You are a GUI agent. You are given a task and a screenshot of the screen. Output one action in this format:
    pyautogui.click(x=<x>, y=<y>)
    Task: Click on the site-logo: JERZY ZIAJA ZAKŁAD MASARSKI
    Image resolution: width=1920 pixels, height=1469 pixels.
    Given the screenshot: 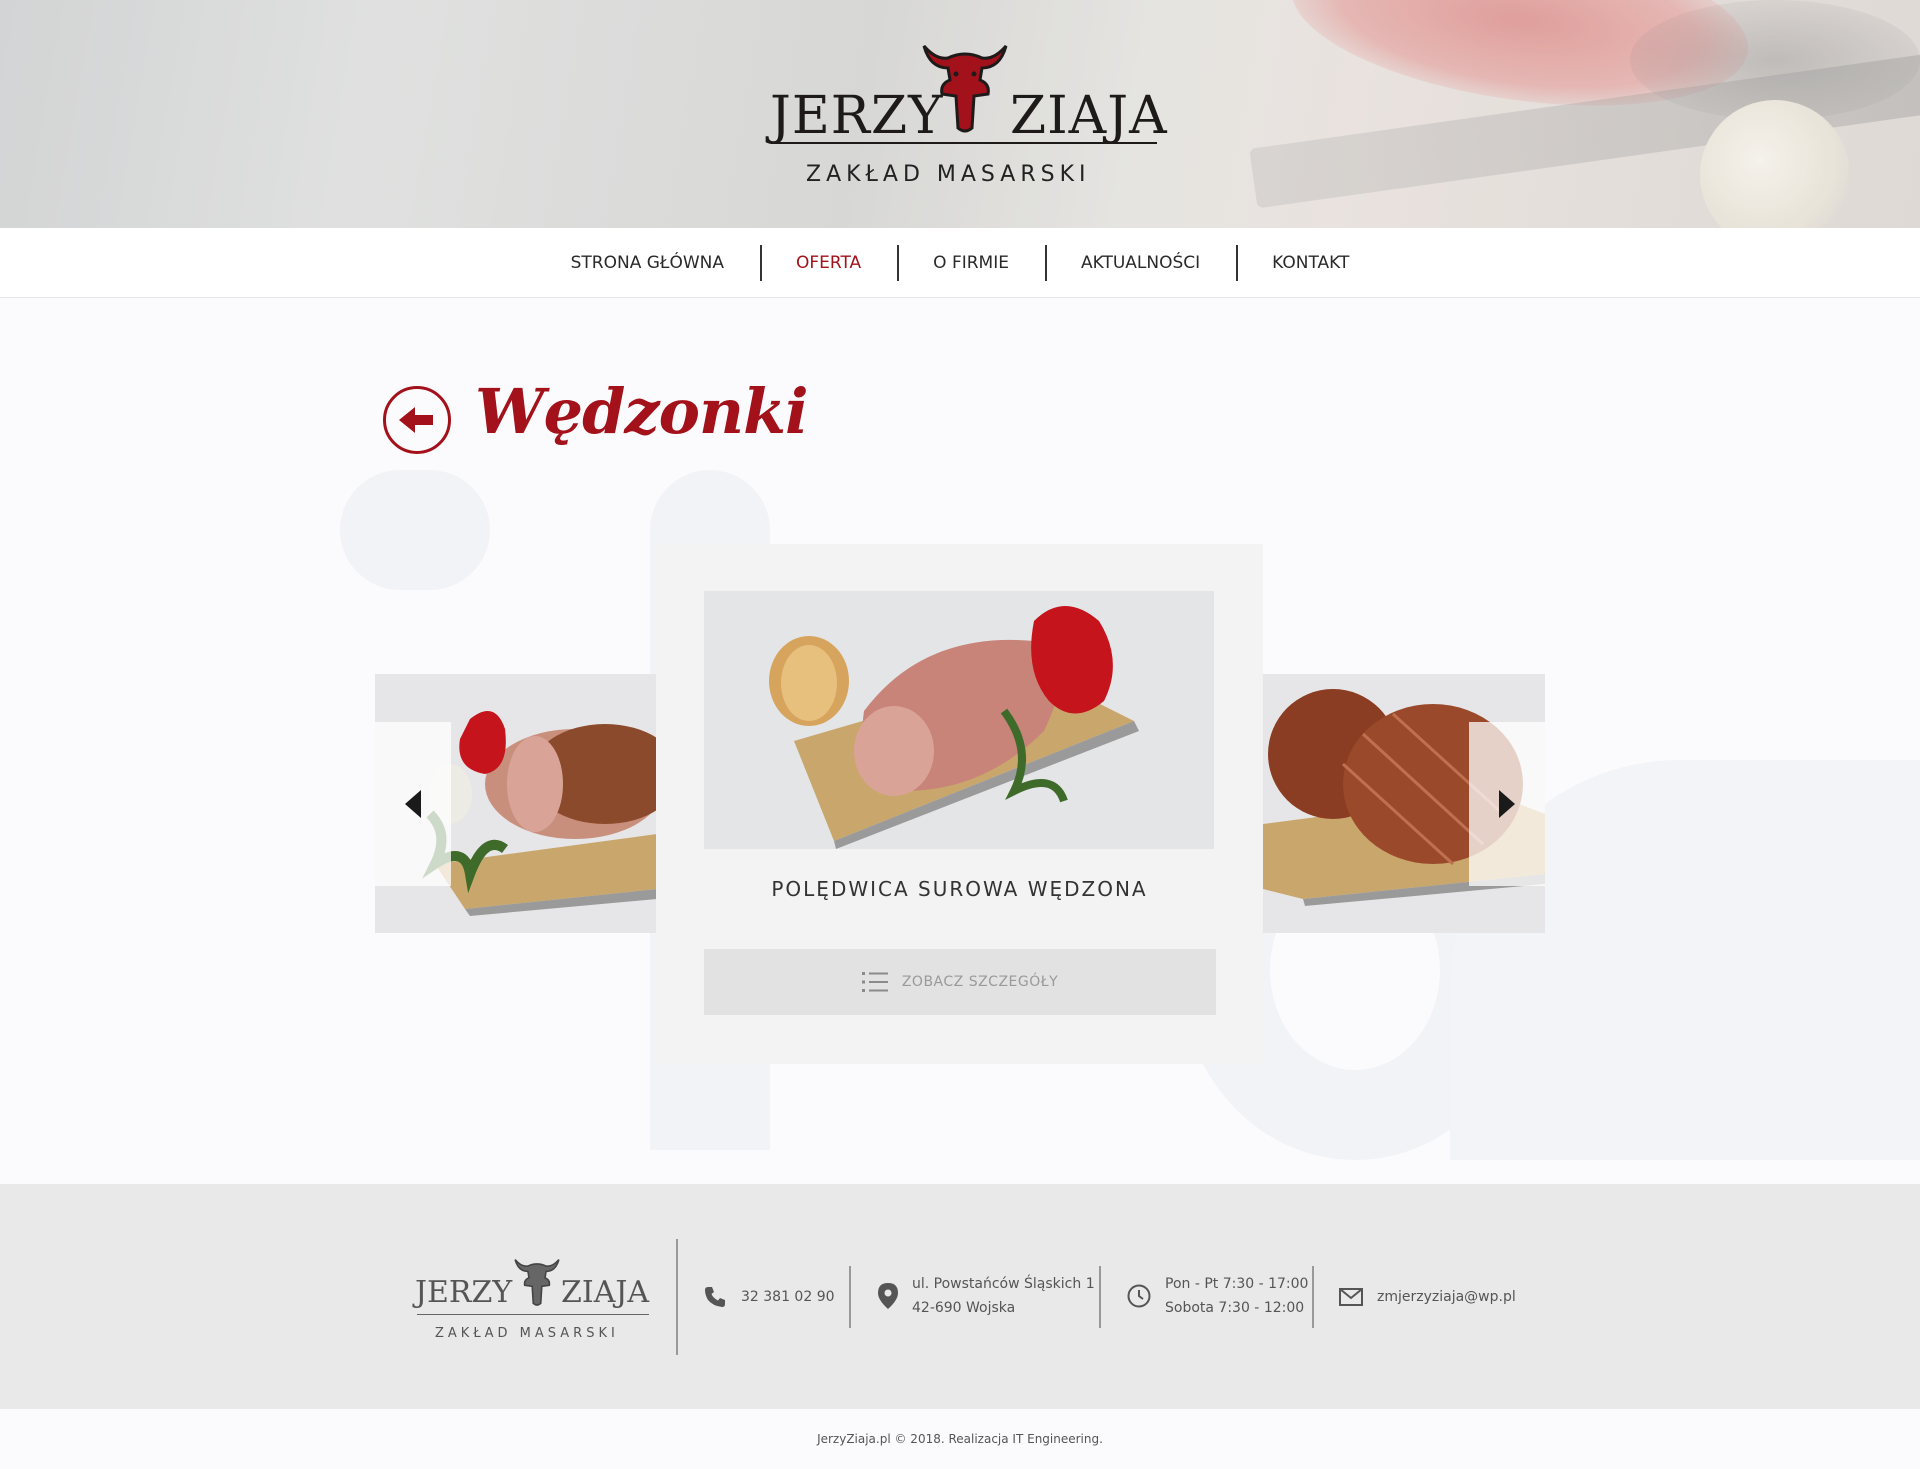 What is the action you would take?
    pyautogui.click(x=968, y=115)
    